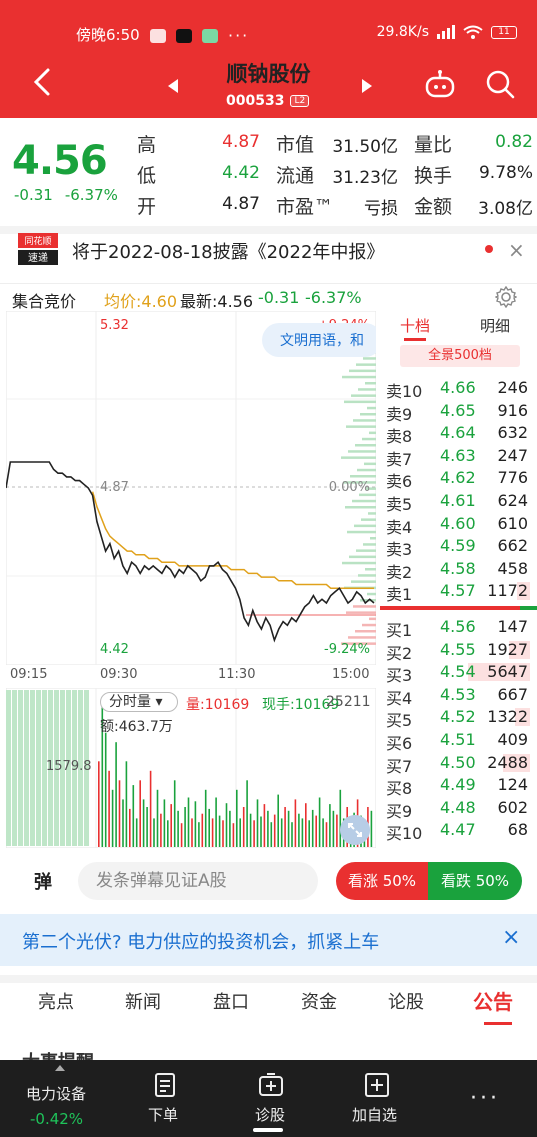  What do you see at coordinates (475, 881) in the screenshot?
I see `vote-down-button: 看跌 50%` at bounding box center [475, 881].